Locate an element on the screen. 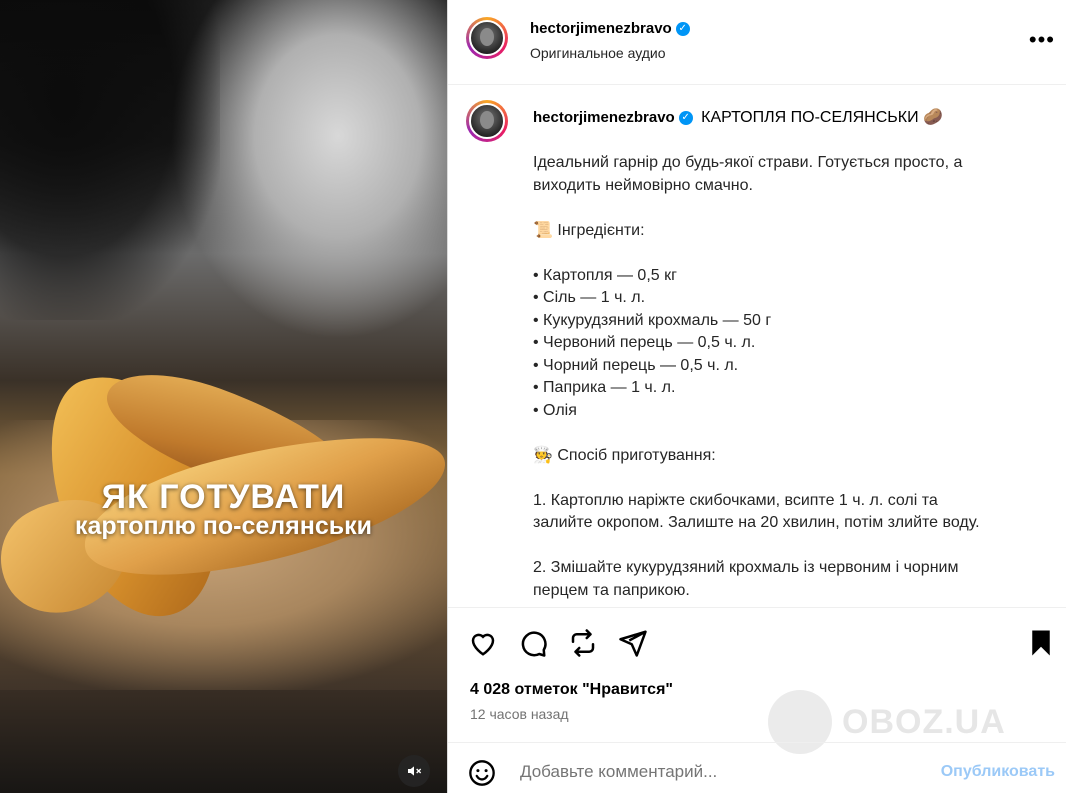 The height and width of the screenshot is (794, 1066). caption-line: 📜 Інгредієнти: is located at coordinates (589, 230).